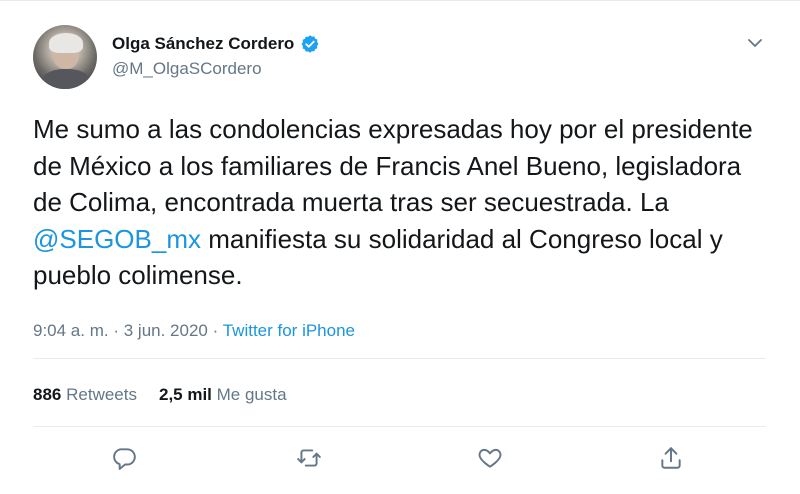 This screenshot has height=494, width=800. What do you see at coordinates (101, 394) in the screenshot?
I see `retweets-label: Retweets` at bounding box center [101, 394].